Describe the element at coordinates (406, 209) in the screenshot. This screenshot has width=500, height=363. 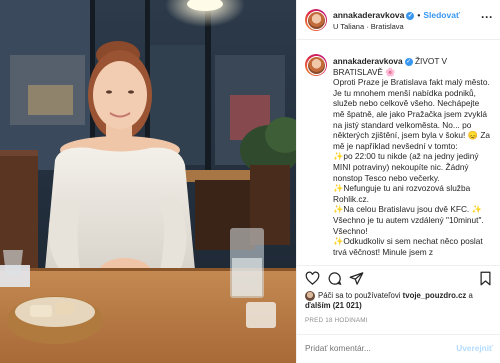
I see `caption-line-4: Na celou Bratislavu jsou dvě KFC.` at that location.